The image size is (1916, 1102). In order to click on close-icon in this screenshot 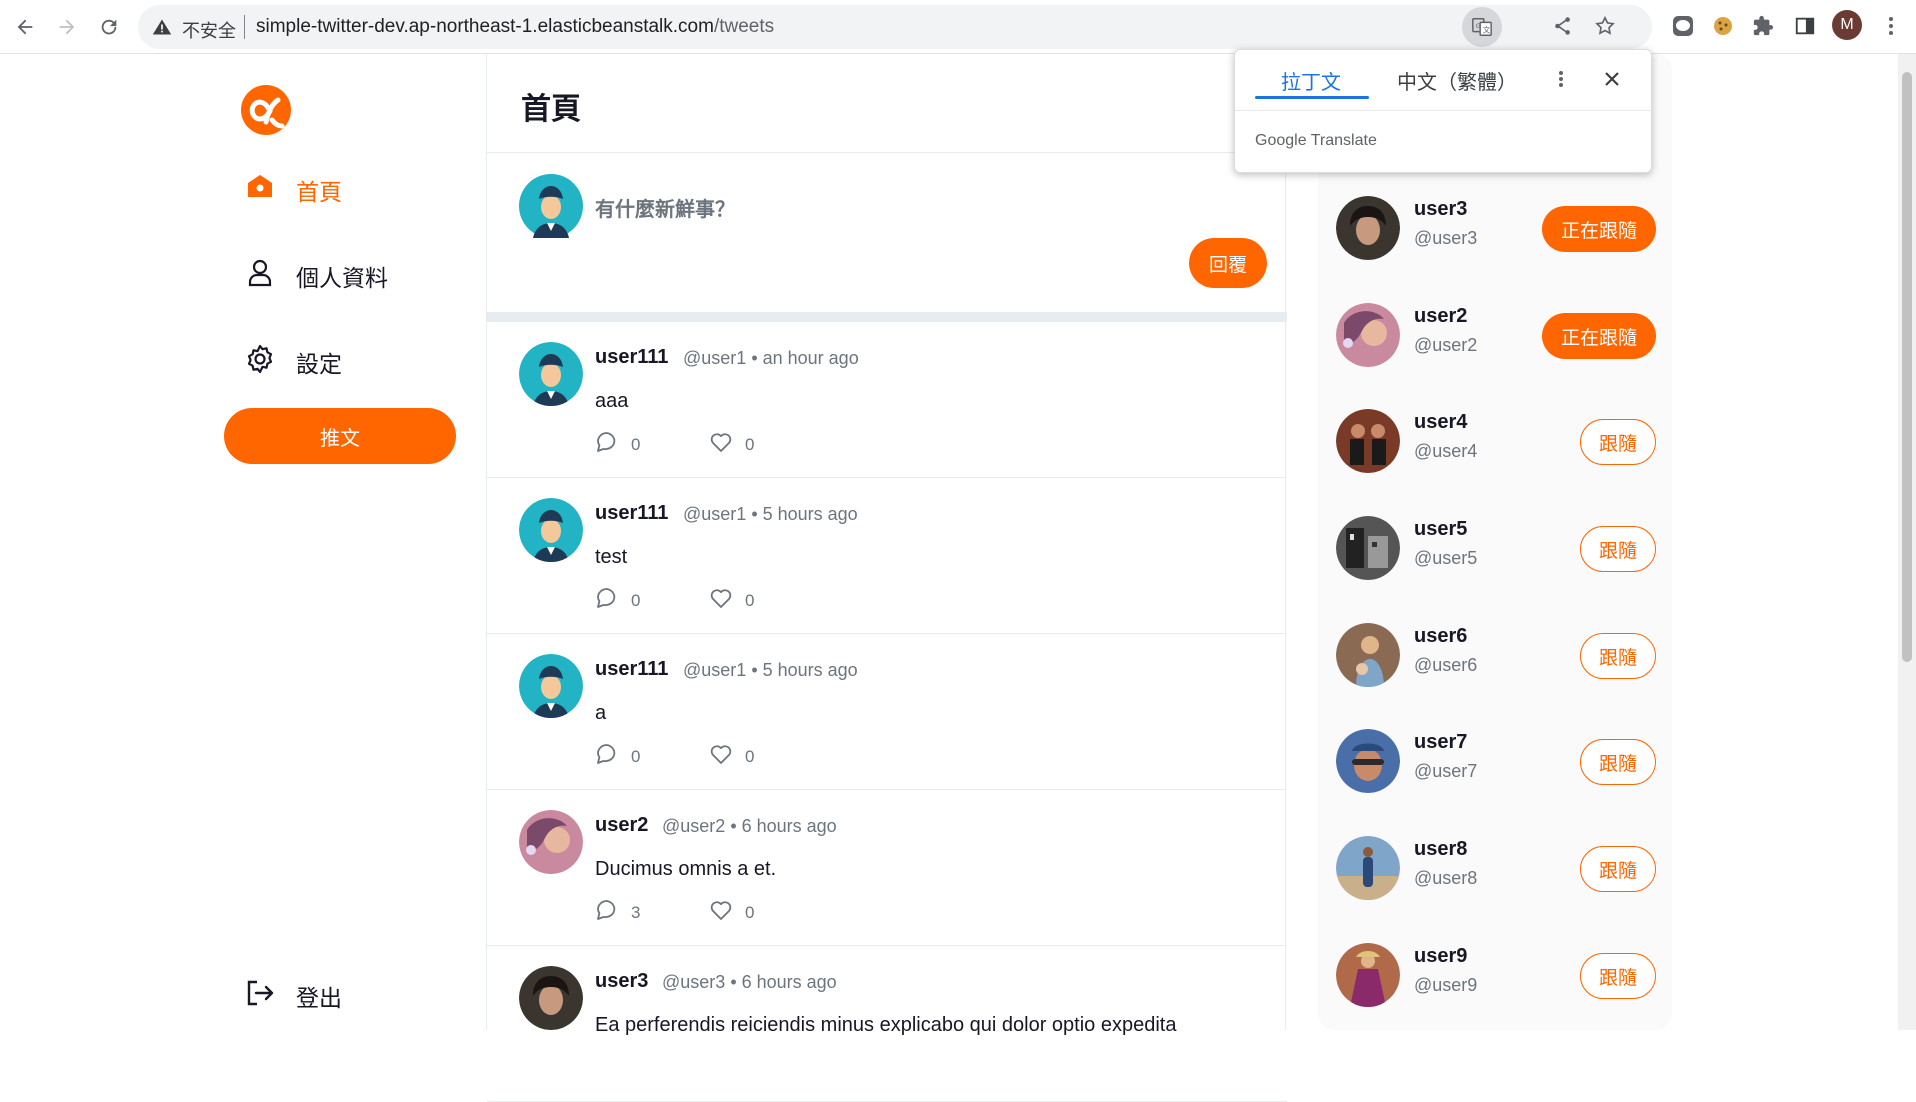, I will do `click(1612, 79)`.